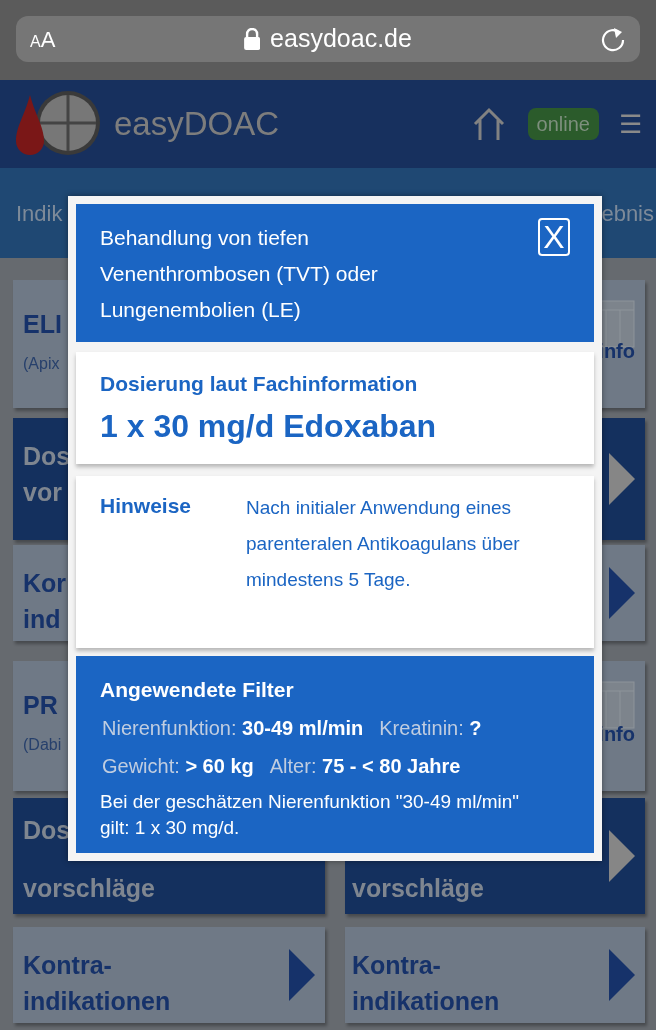 The height and width of the screenshot is (1030, 656). Describe the element at coordinates (39, 213) in the screenshot. I see `tab-label: Indik` at that location.